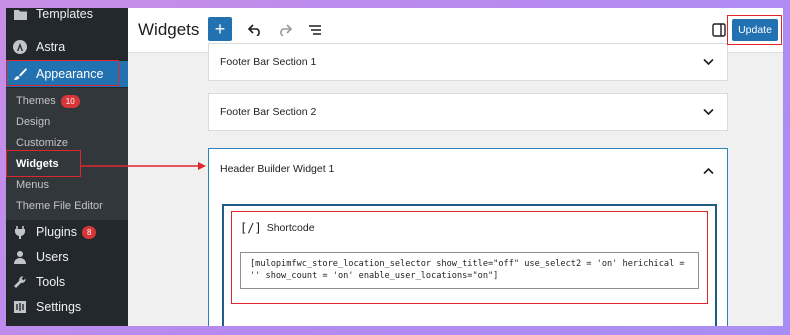  I want to click on sidebar-item-label: Users, so click(52, 257).